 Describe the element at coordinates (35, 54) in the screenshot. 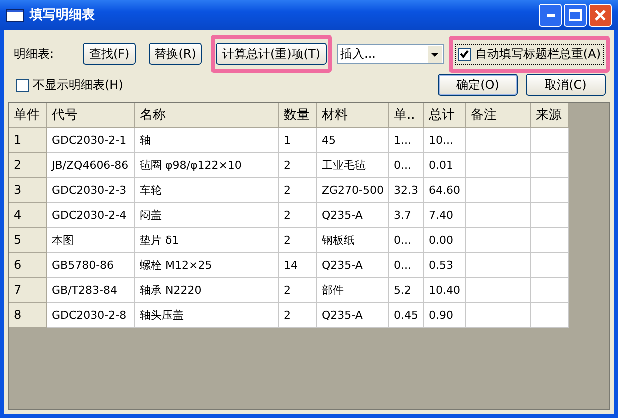

I see `detail-table-label: 明细表:` at that location.